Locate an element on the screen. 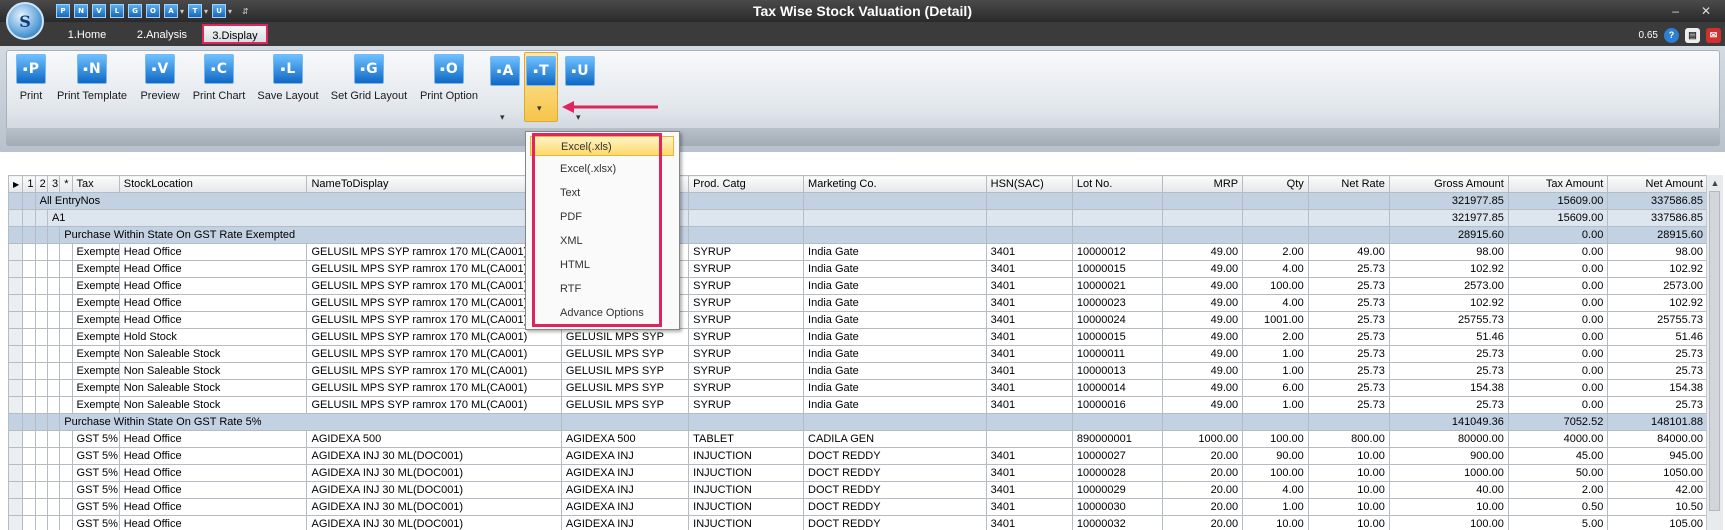 Image resolution: width=1725 pixels, height=530 pixels. header-level-1: 1 is located at coordinates (29, 184).